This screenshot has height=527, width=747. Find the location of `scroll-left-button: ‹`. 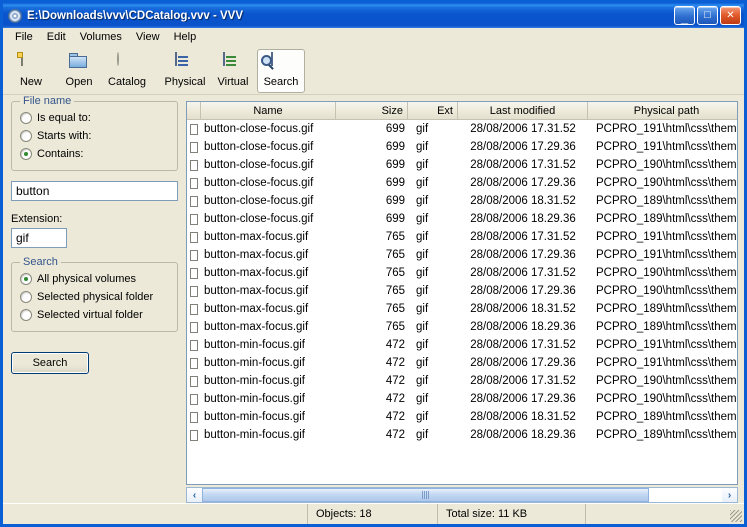

scroll-left-button: ‹ is located at coordinates (194, 495).